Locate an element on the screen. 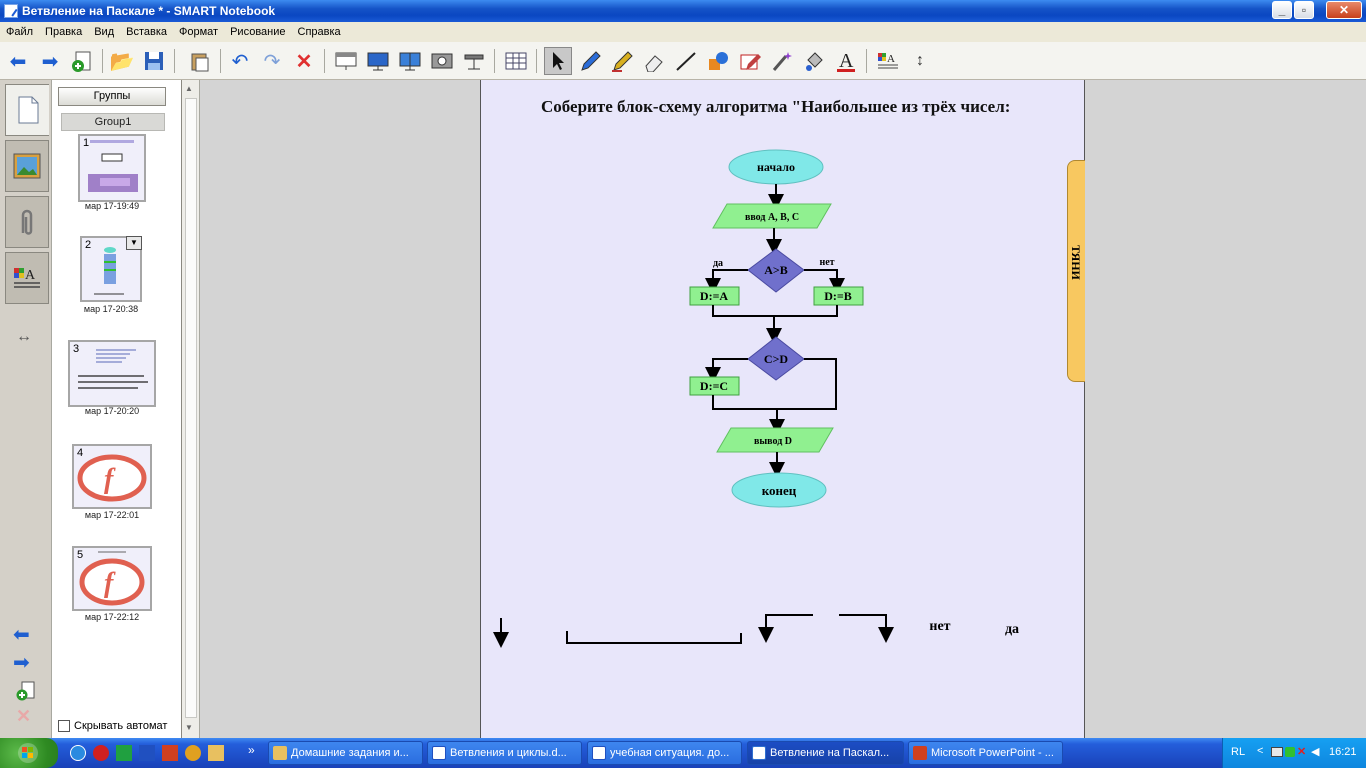 The width and height of the screenshot is (1366, 768). page-thumbnail-3: 3 is located at coordinates (112, 373).